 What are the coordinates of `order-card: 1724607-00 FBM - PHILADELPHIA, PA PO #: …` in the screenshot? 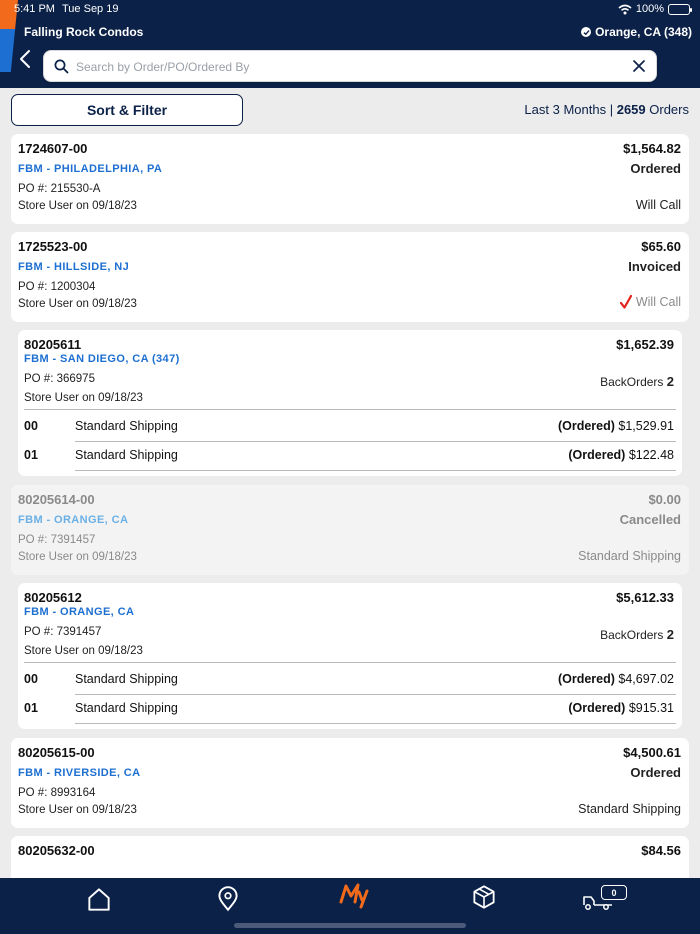 It's located at (350, 179).